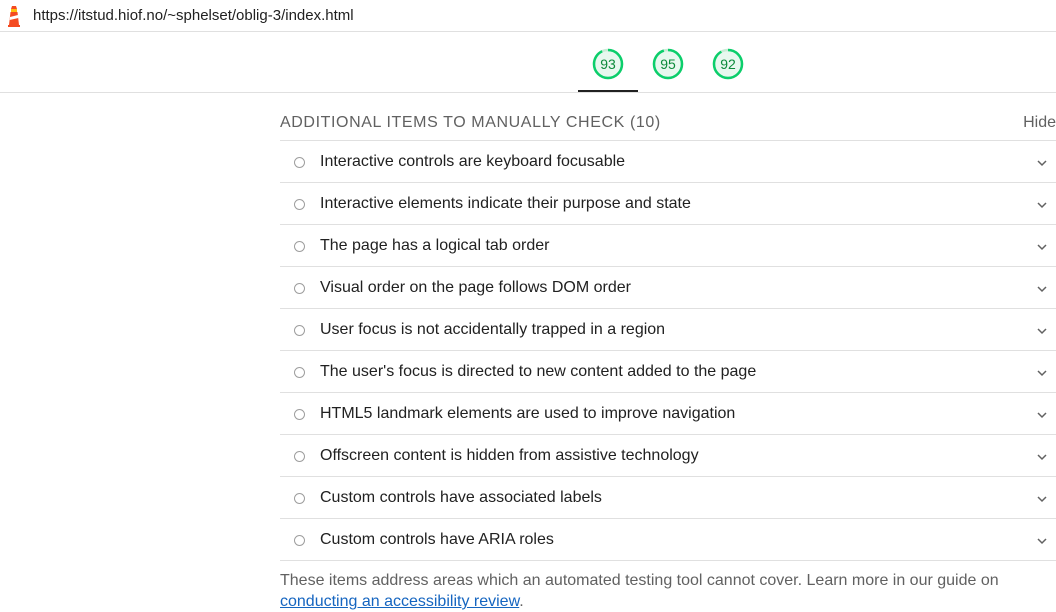 This screenshot has height=612, width=1056. Describe the element at coordinates (1039, 123) in the screenshot. I see `hide-button: Hide` at that location.